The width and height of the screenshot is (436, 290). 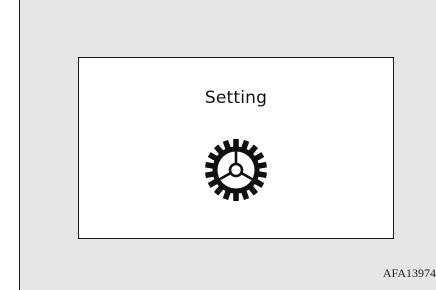 I want to click on gear-icon, so click(x=236, y=170).